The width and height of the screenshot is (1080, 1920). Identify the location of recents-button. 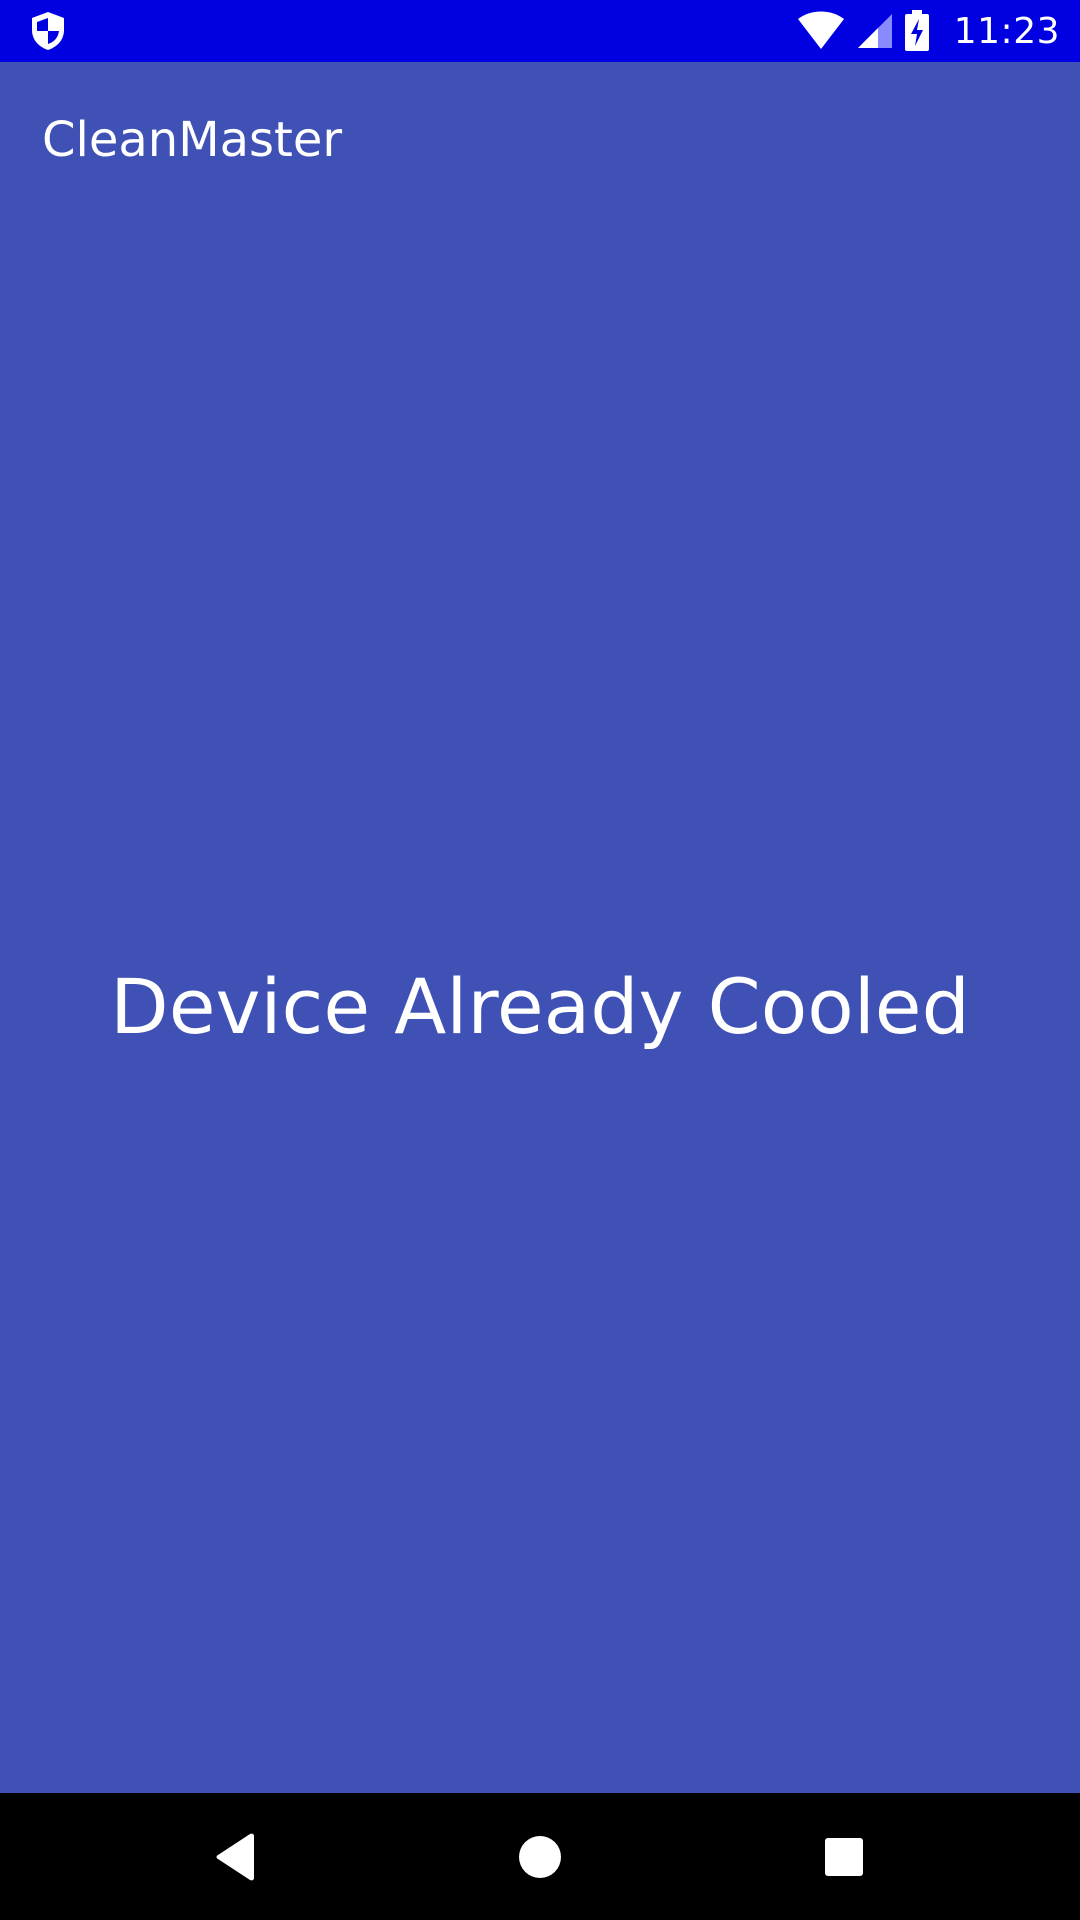
(844, 1856).